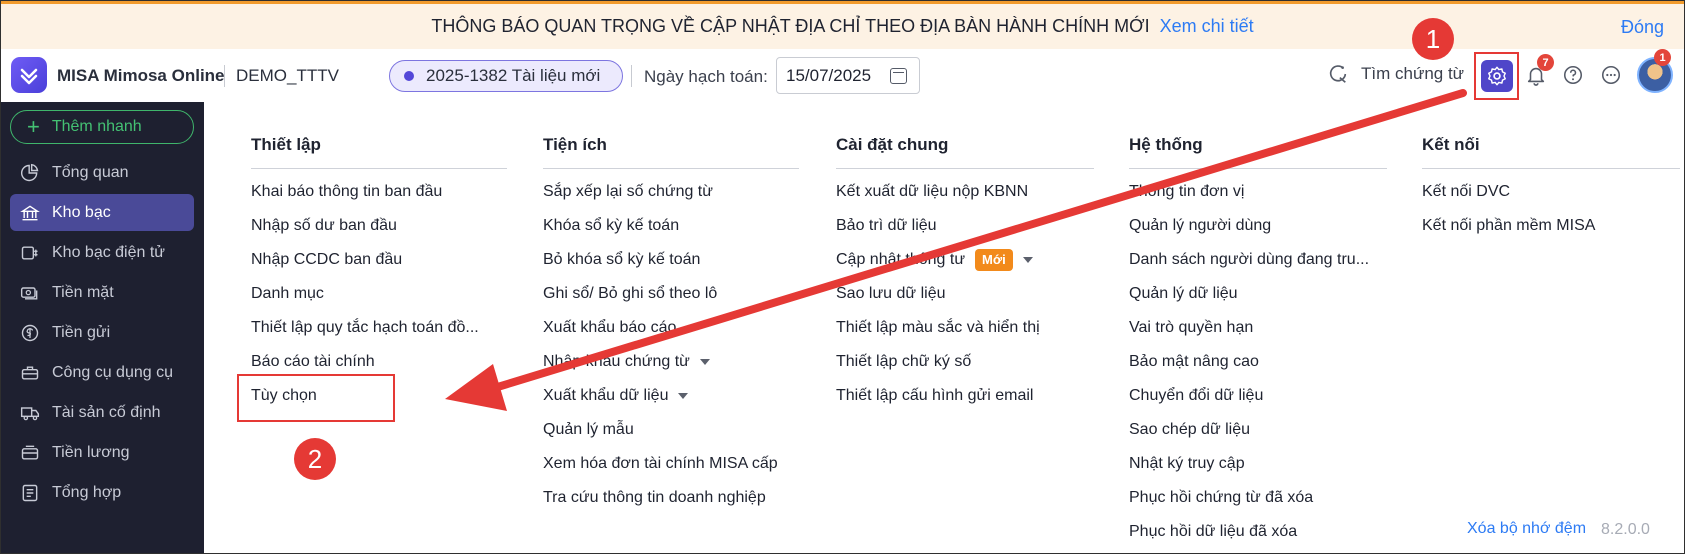 This screenshot has height=554, width=1685. I want to click on sidebar-item: Kho bạc điện tử, so click(102, 252).